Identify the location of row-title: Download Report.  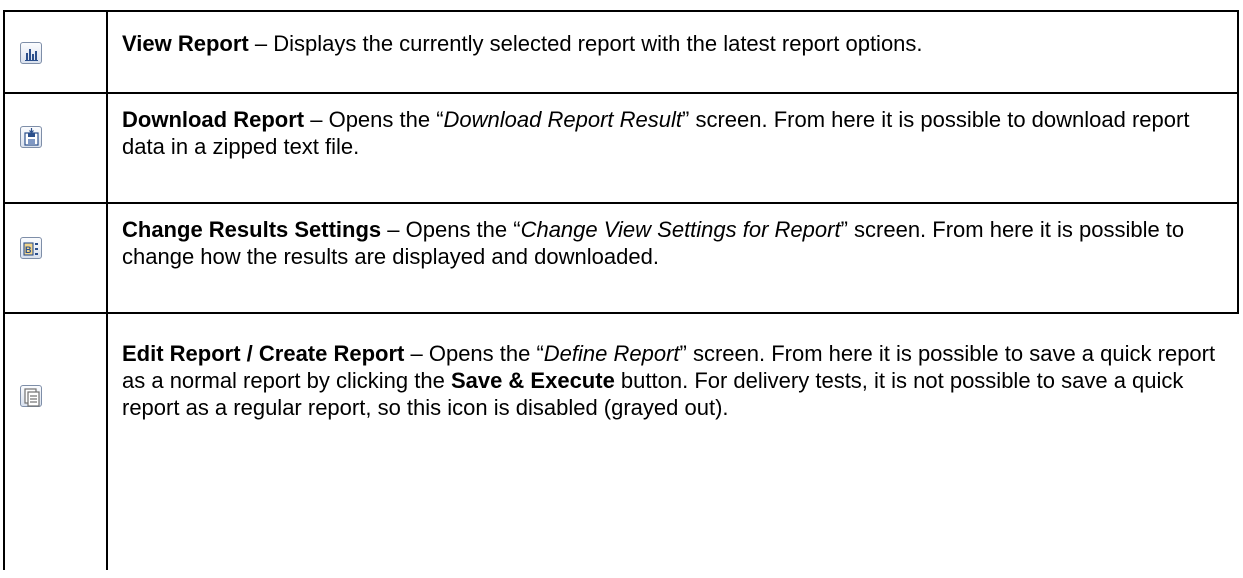
(213, 119).